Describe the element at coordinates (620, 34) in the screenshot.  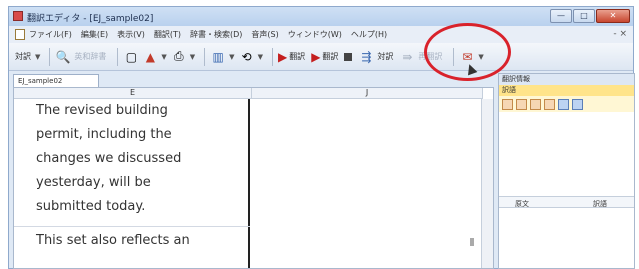
I see `mdi-controls: - ×` at that location.